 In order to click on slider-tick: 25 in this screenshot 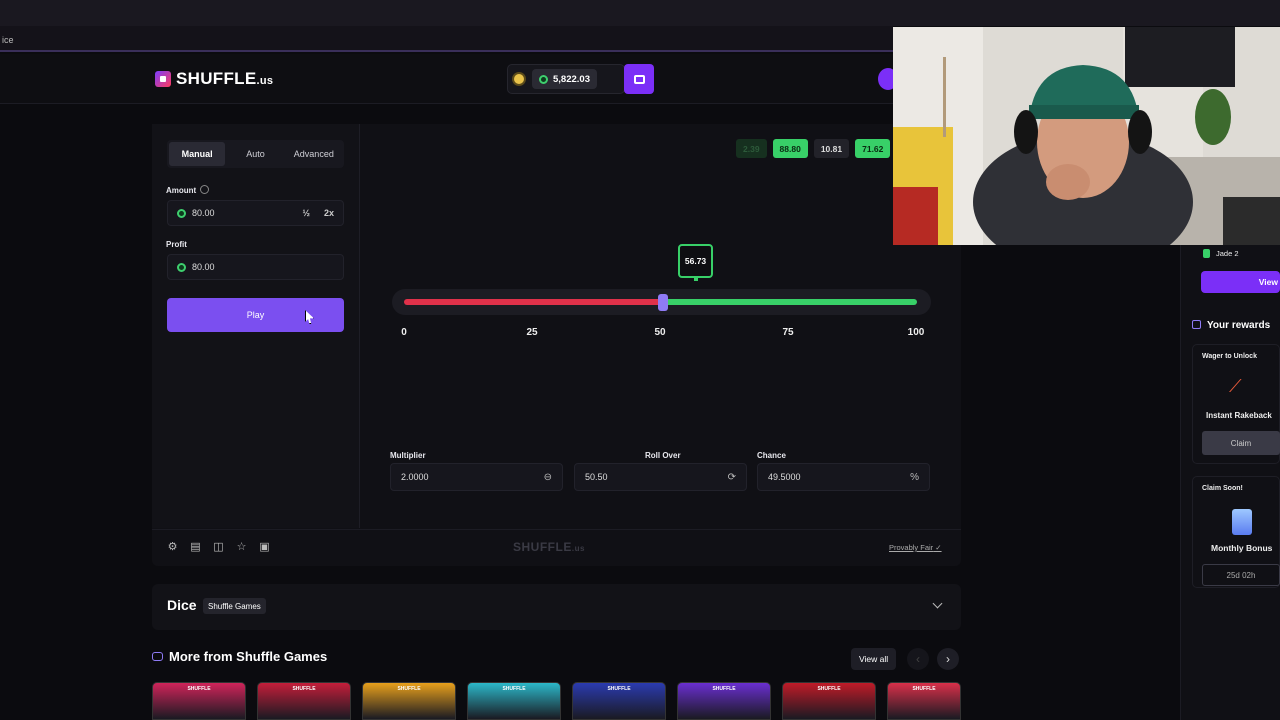, I will do `click(532, 332)`.